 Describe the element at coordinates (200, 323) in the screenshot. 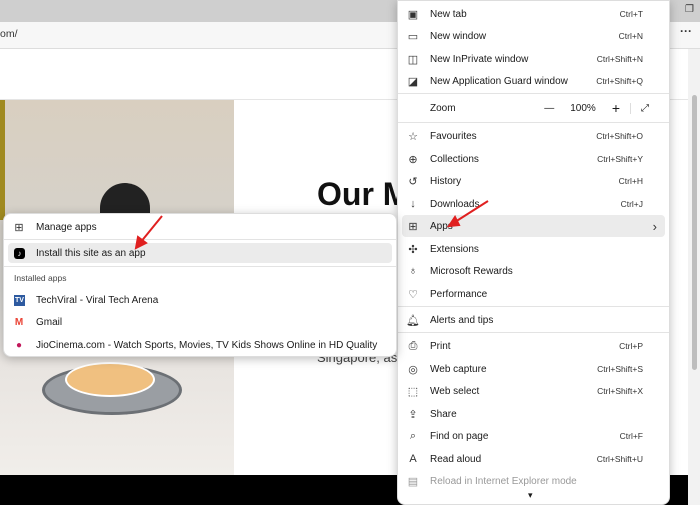

I see `installed-app-item: M Gmail` at that location.